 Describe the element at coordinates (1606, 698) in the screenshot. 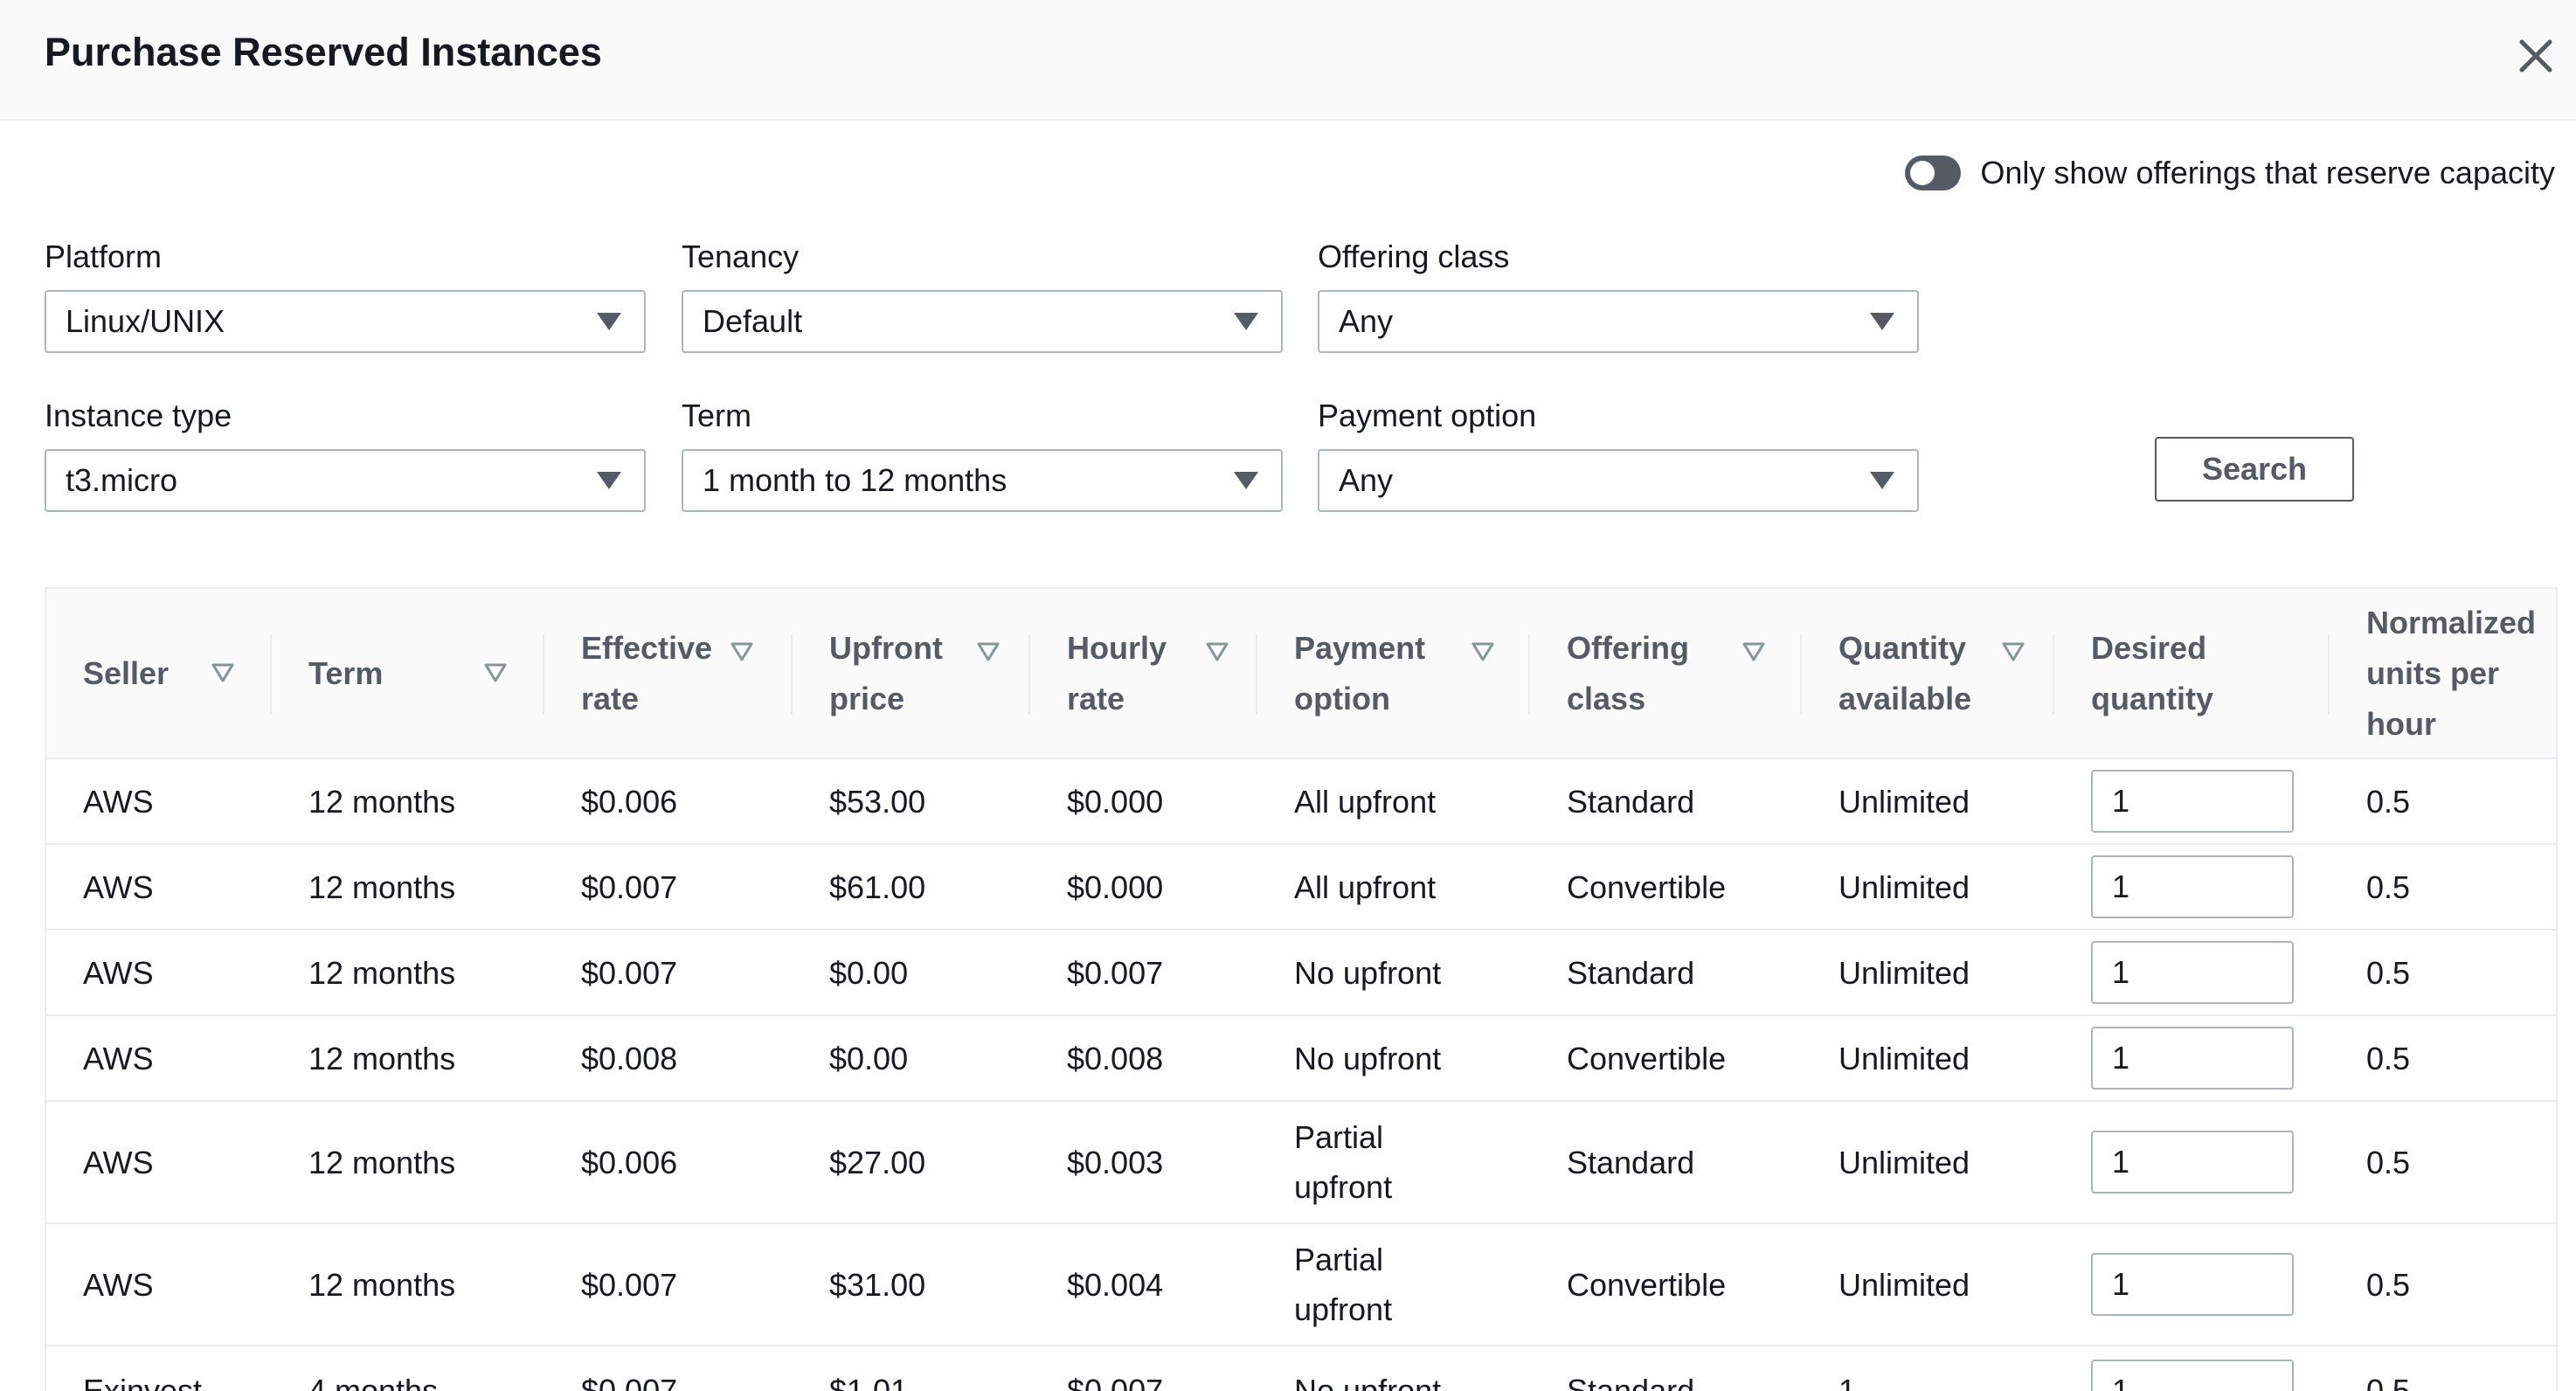

I see `col-header-label: class` at that location.